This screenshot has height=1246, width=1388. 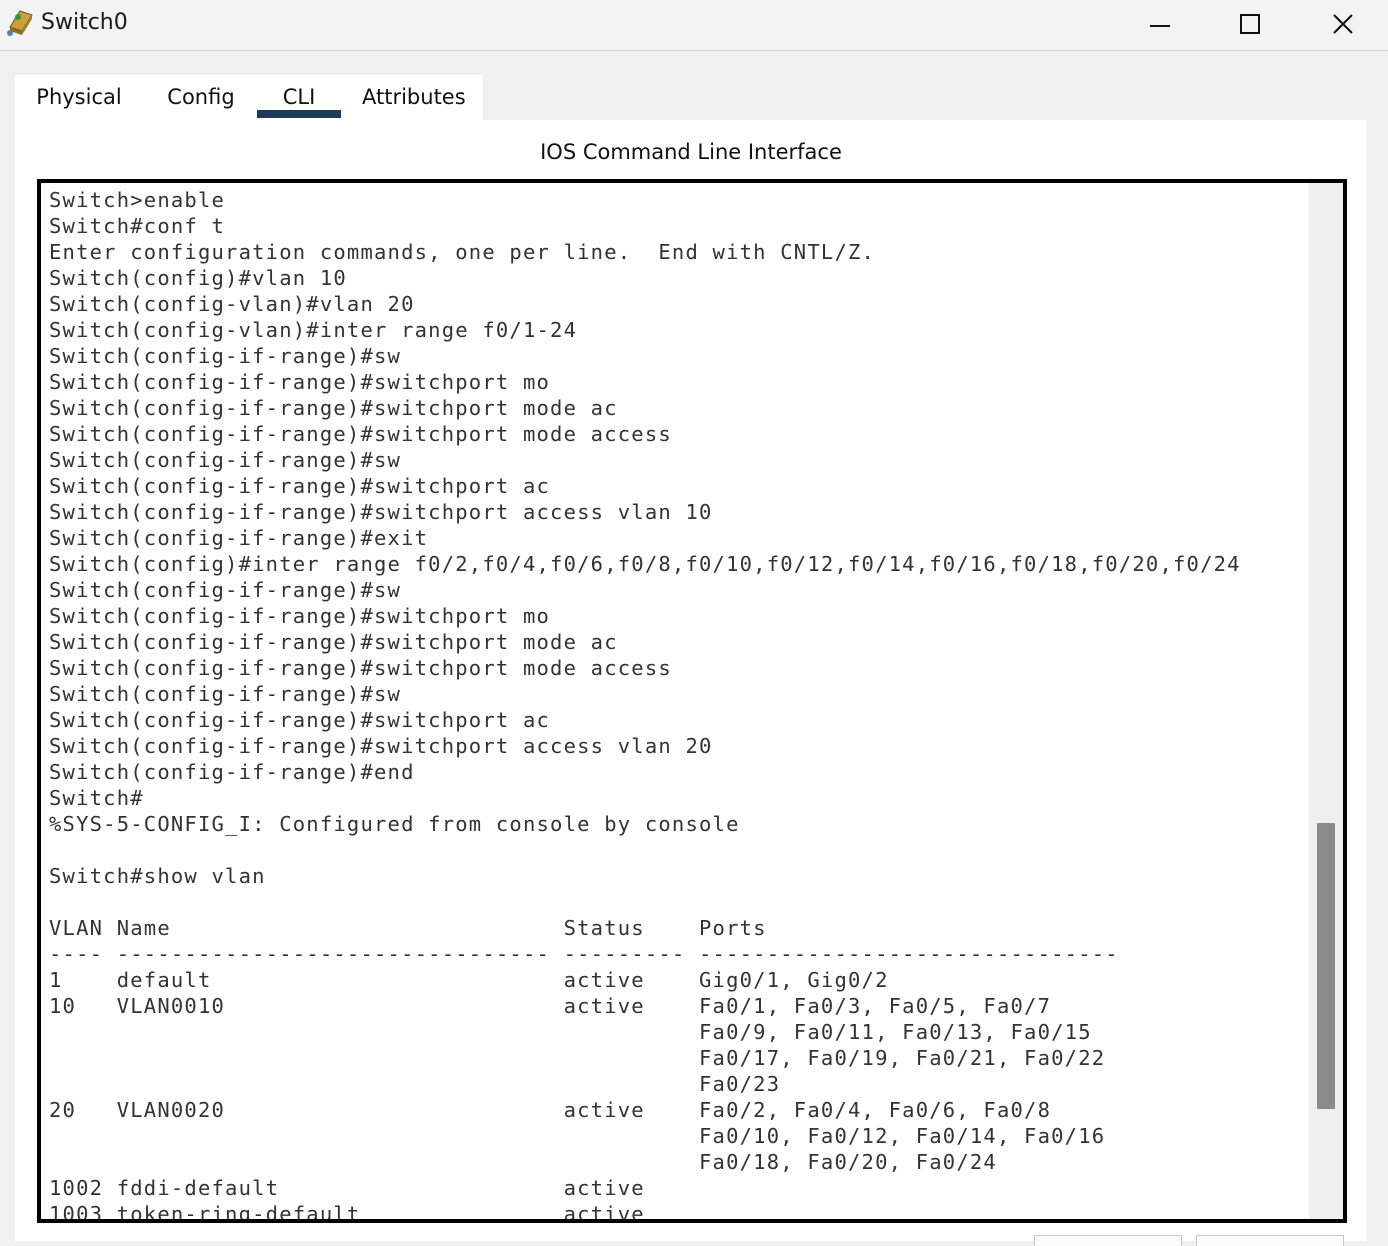 I want to click on minimize-icon, so click(x=1160, y=26).